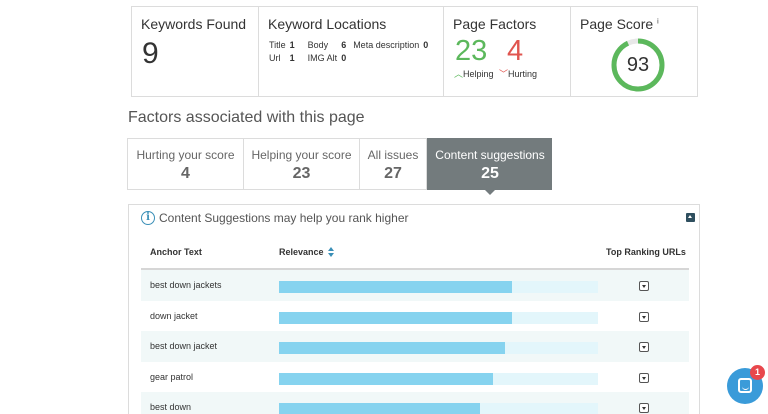  I want to click on helping-label-wrap: ︿Helping, so click(474, 73).